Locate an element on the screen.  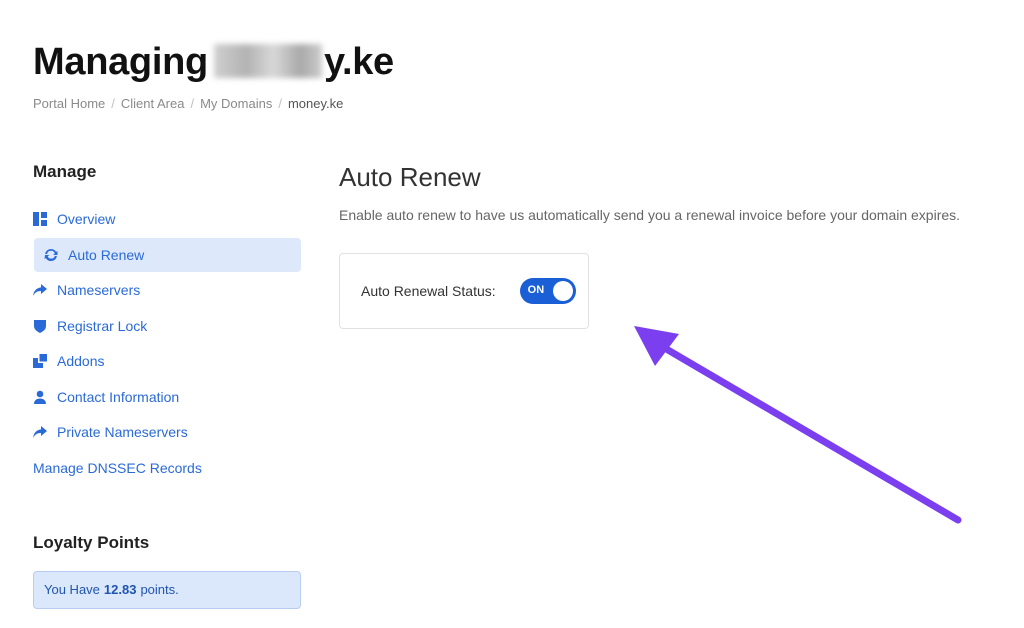
sidebar-item-label: Manage DNSSEC Records is located at coordinates (117, 467).